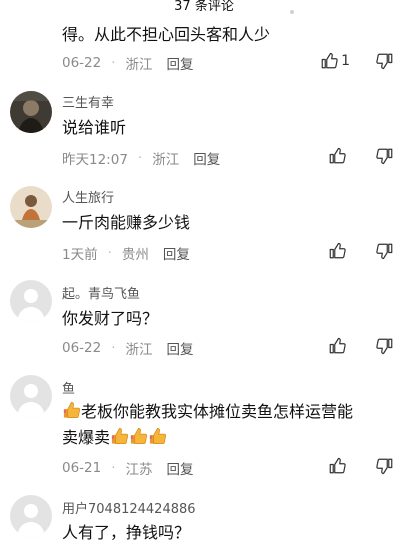  Describe the element at coordinates (139, 470) in the screenshot. I see `comment-location: 江苏` at that location.